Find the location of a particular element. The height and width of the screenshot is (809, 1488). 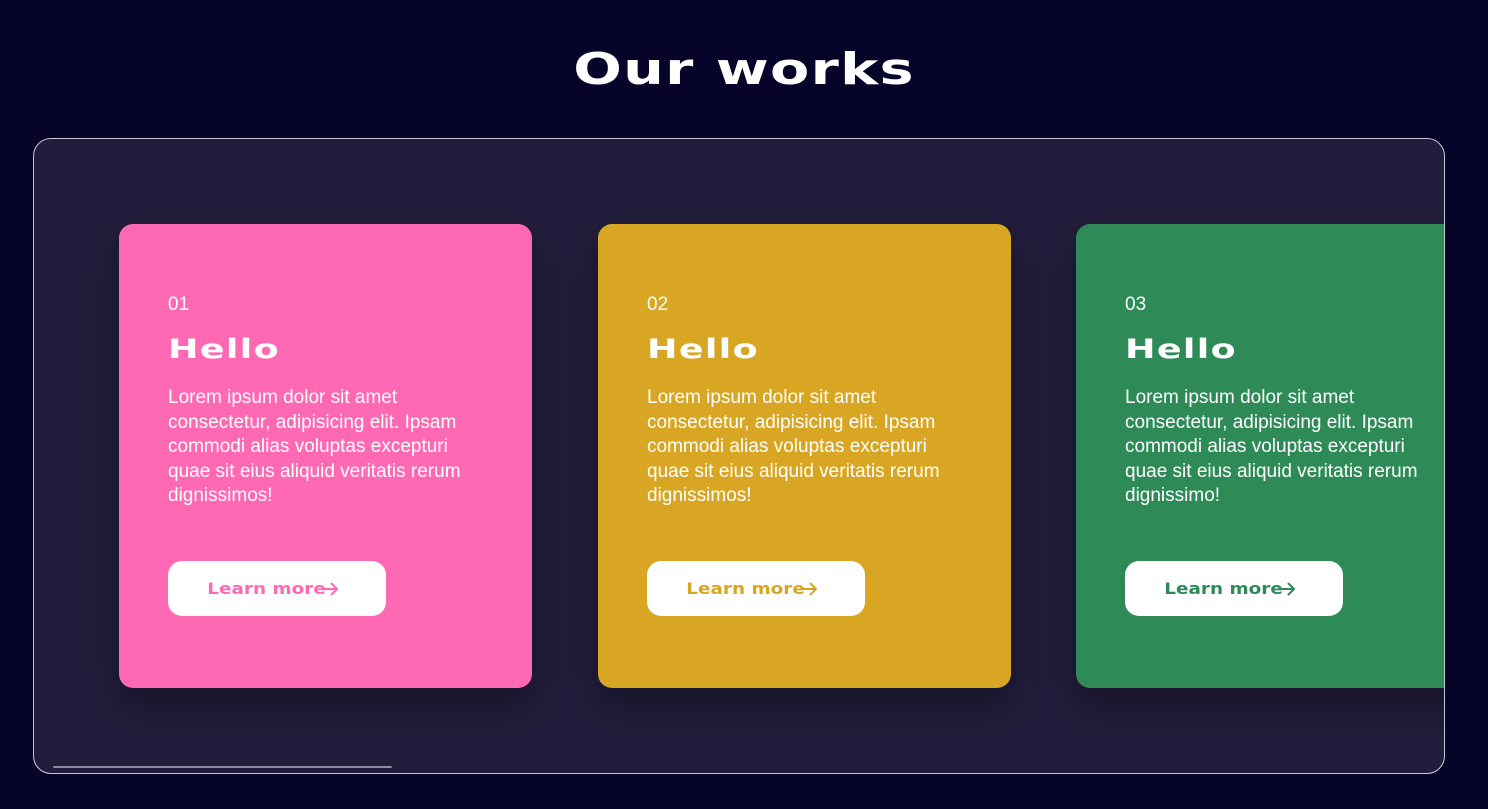

card-number: 02 is located at coordinates (658, 304).